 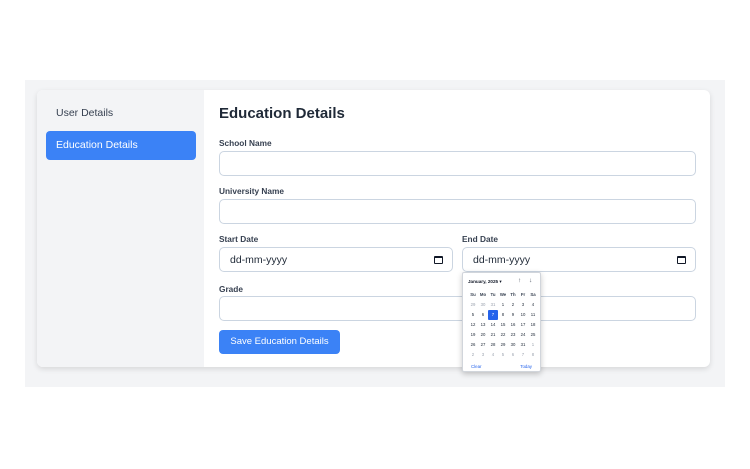 What do you see at coordinates (523, 335) in the screenshot?
I see `calendar-day: 24` at bounding box center [523, 335].